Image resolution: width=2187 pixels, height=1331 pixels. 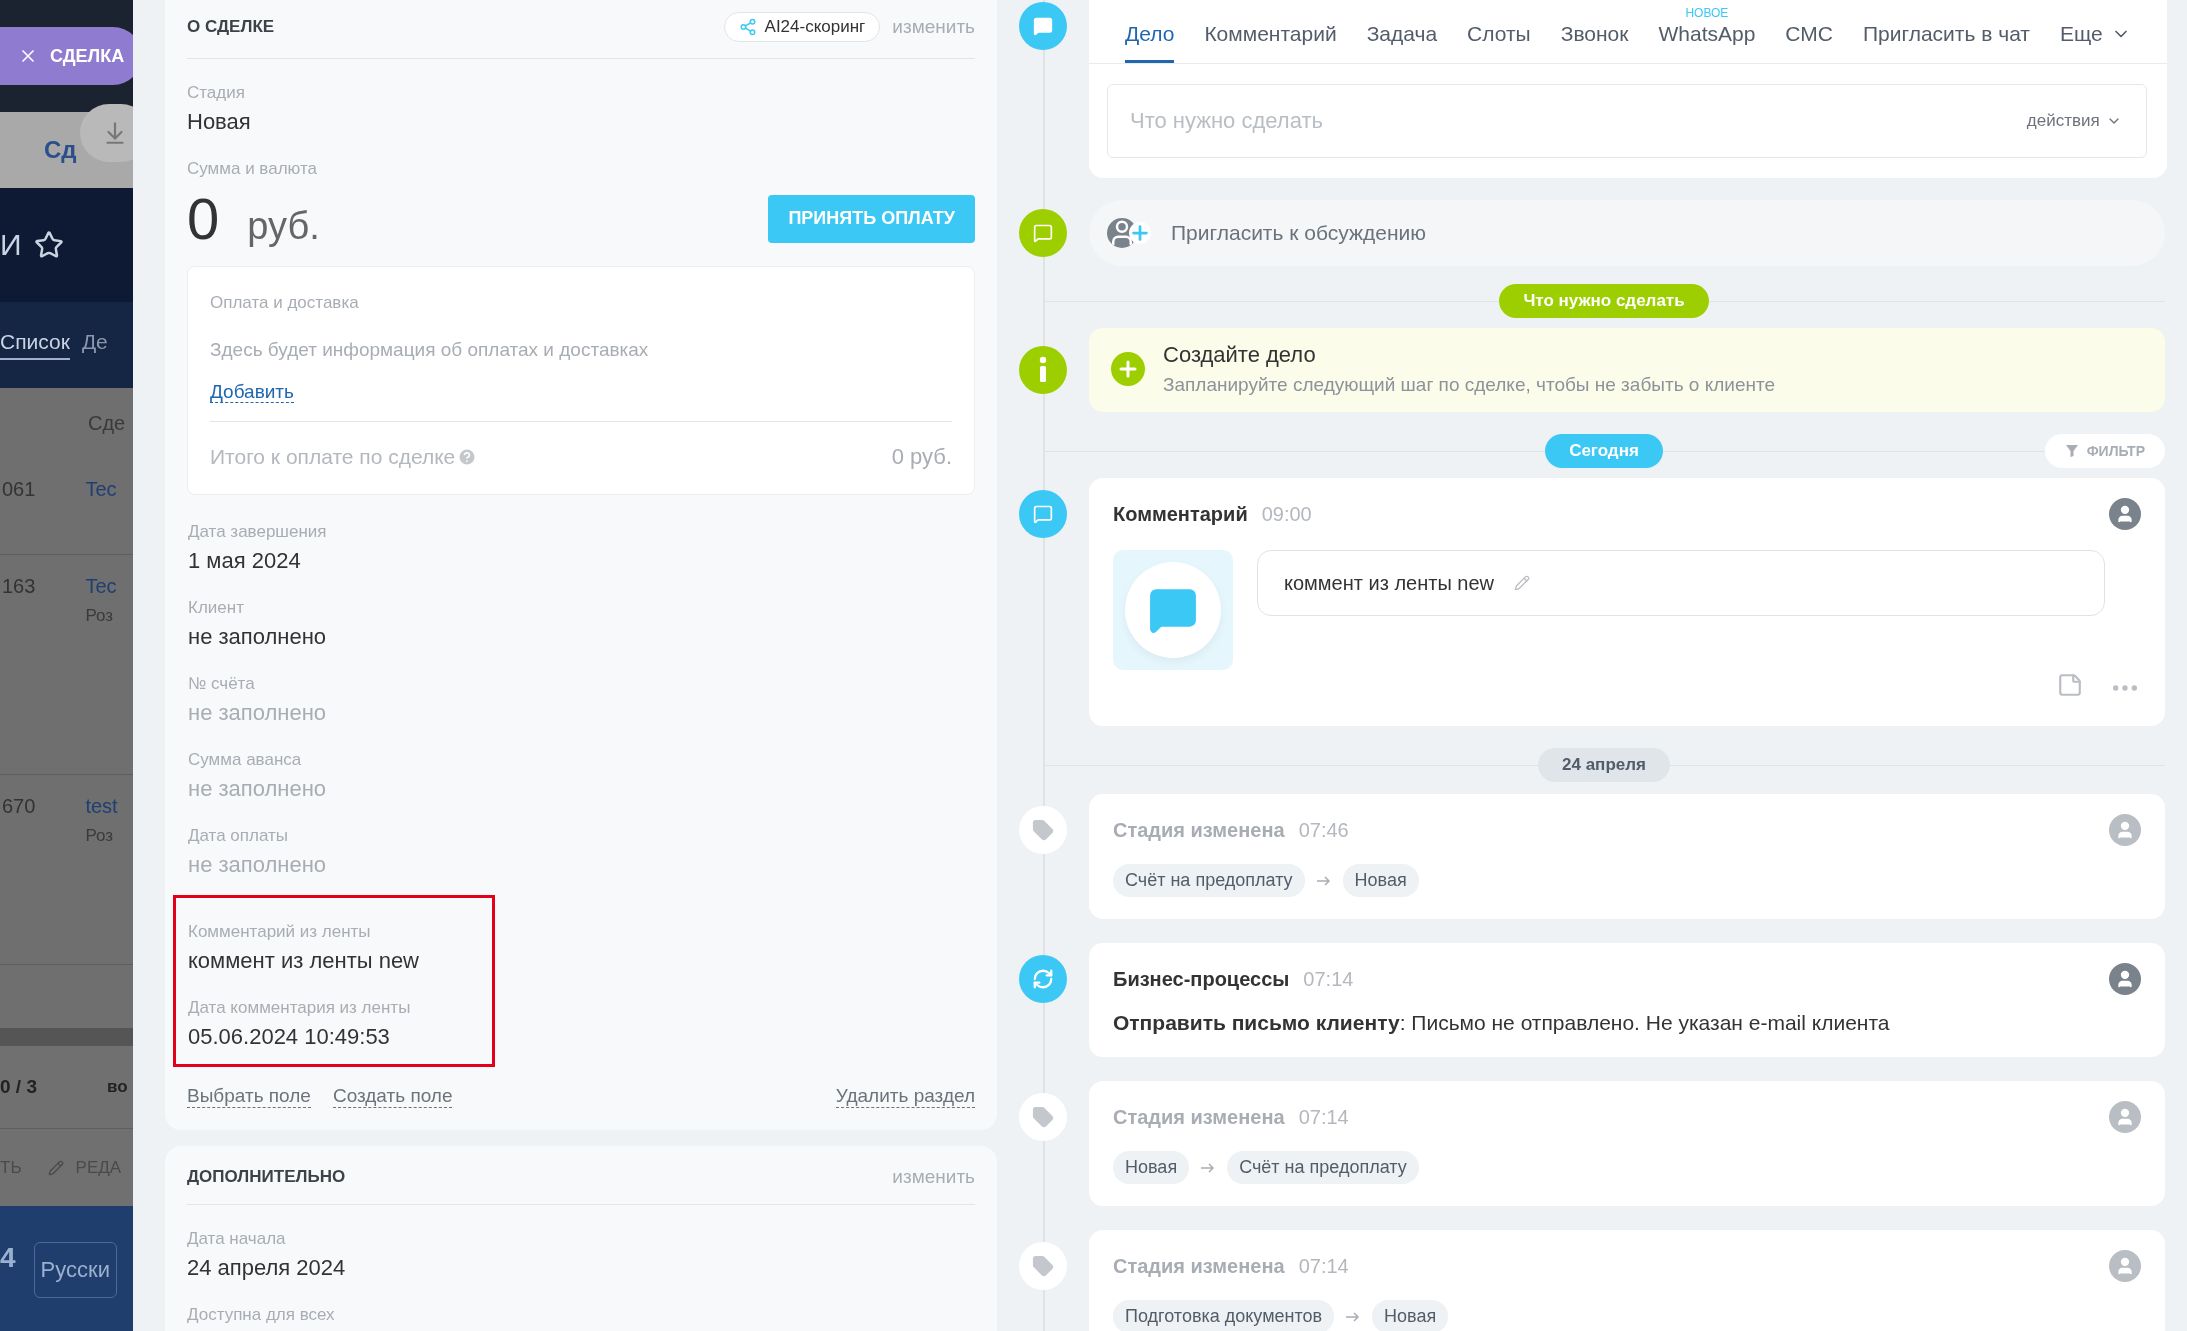 I want to click on nodes-icon, so click(x=747, y=27).